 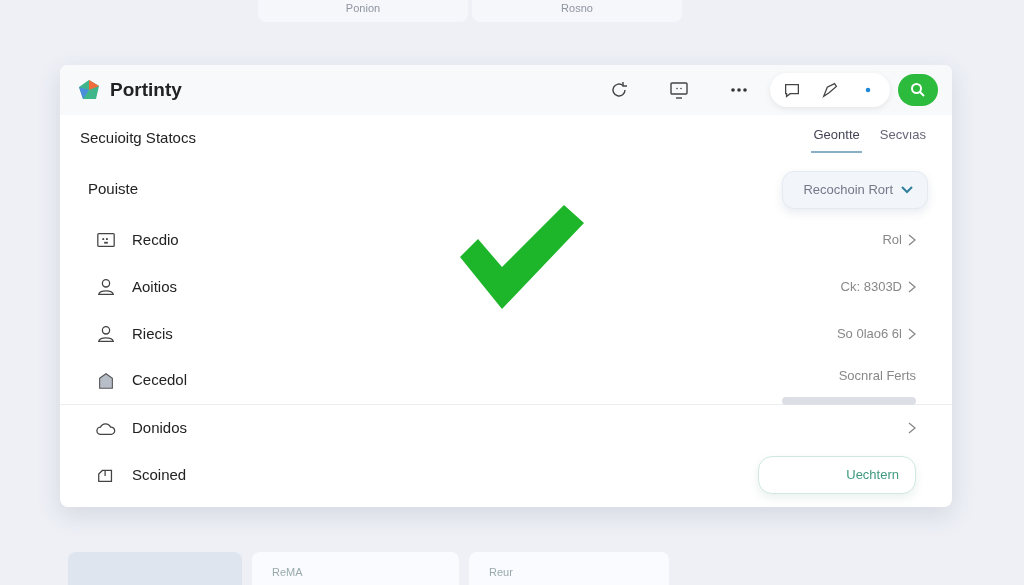 What do you see at coordinates (855, 189) in the screenshot?
I see `dropdown-button: Recochoin Rort` at bounding box center [855, 189].